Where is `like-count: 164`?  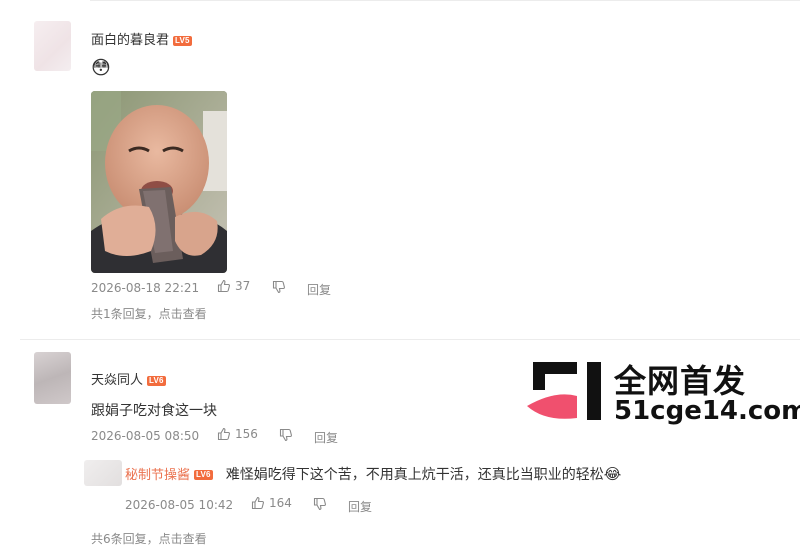 like-count: 164 is located at coordinates (280, 503).